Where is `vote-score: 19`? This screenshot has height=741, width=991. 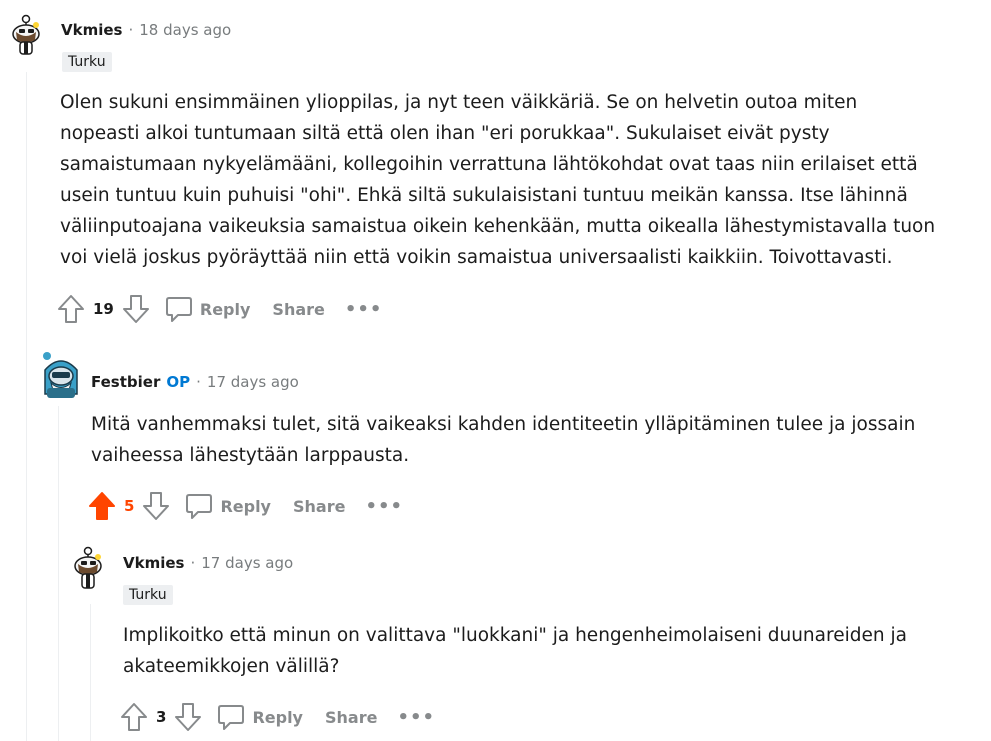 vote-score: 19 is located at coordinates (103, 309).